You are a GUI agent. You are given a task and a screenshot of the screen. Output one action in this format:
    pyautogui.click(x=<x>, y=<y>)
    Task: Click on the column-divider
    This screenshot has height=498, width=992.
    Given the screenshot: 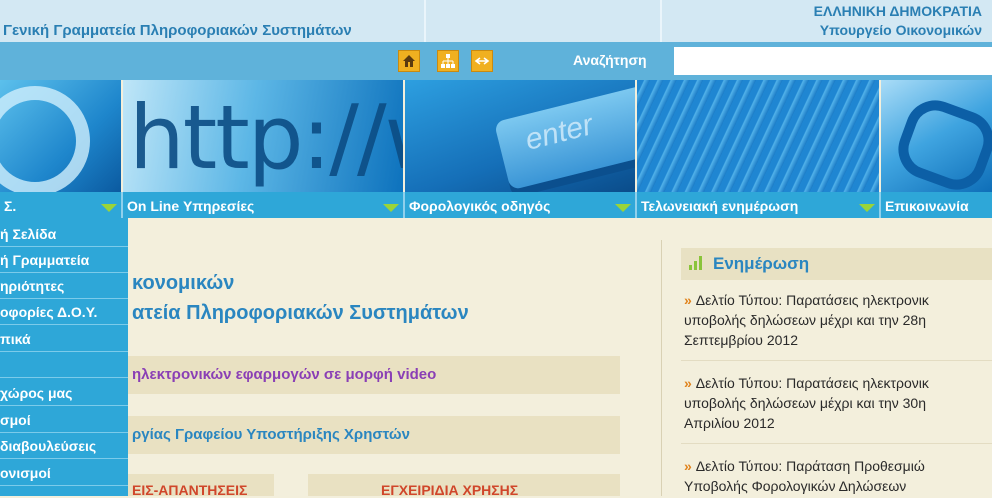 What is the action you would take?
    pyautogui.click(x=661, y=368)
    